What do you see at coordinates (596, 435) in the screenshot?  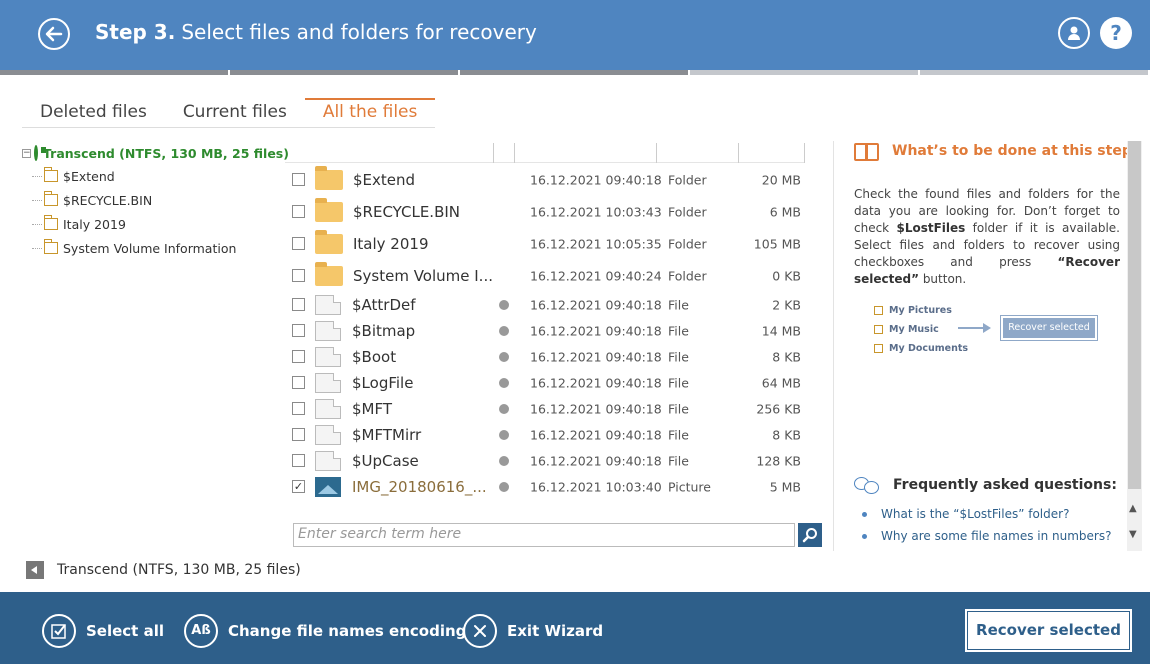 I see `file-date: 16.12.2021 09:40:18` at bounding box center [596, 435].